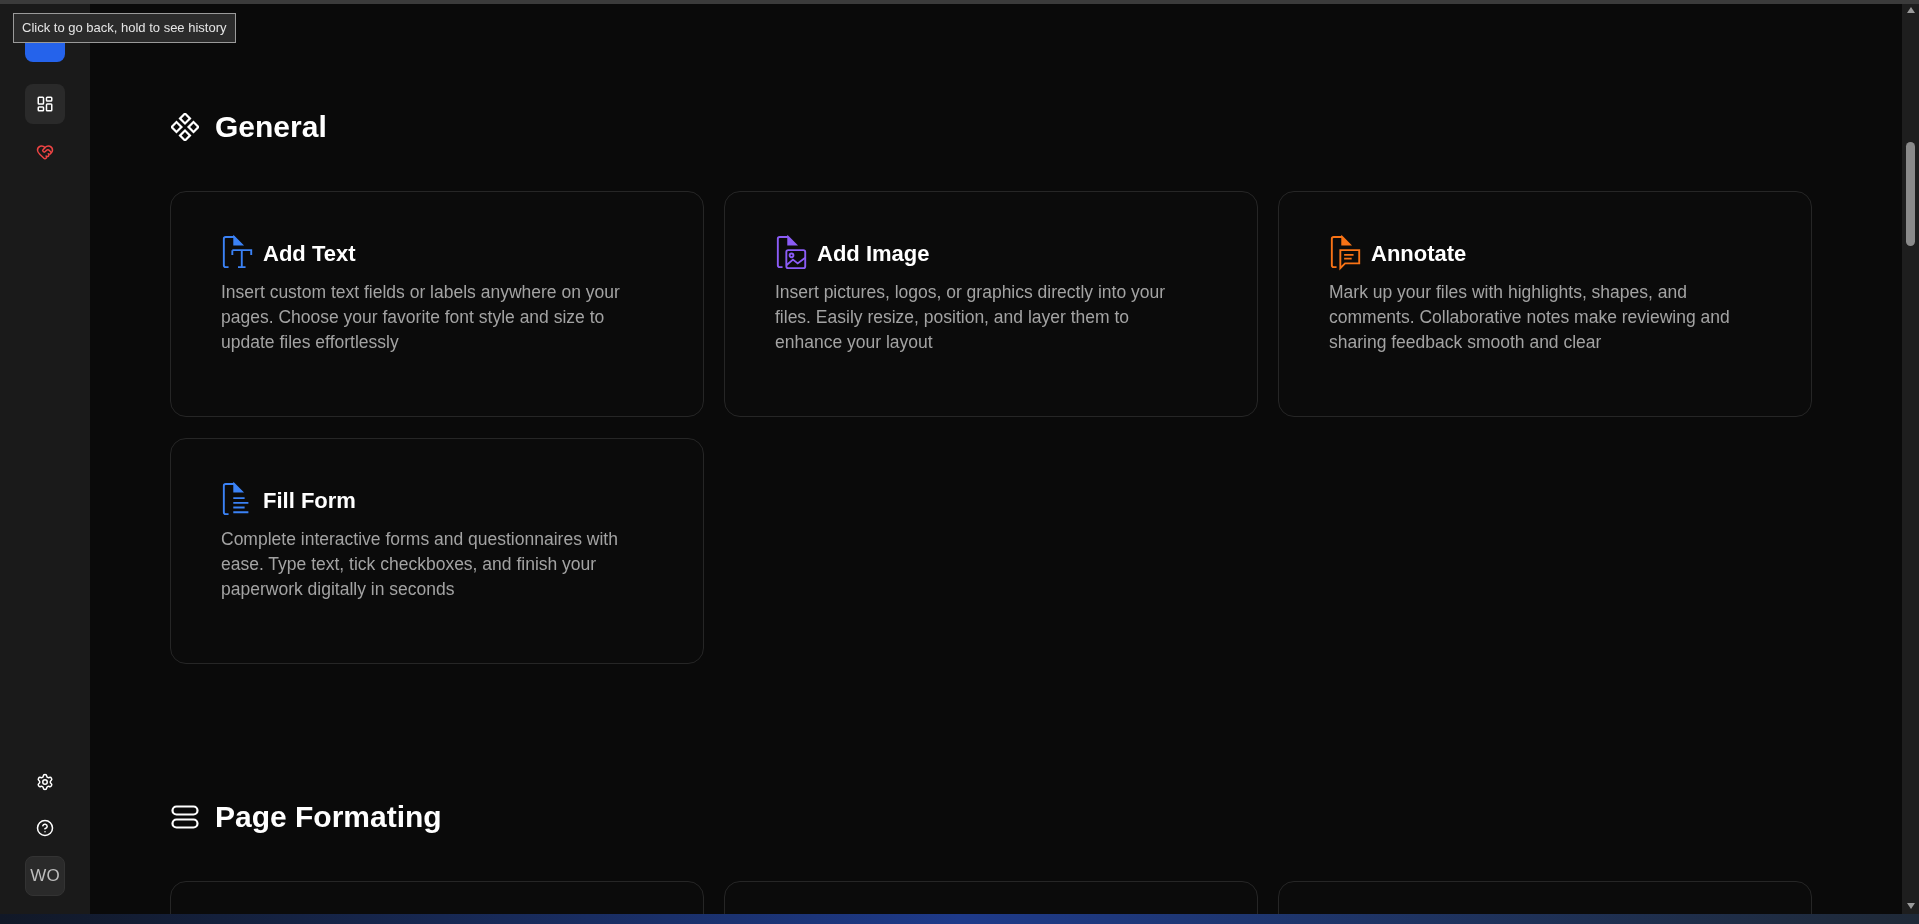 This screenshot has height=924, width=1919. Describe the element at coordinates (971, 317) in the screenshot. I see `card-description: Insert pictures, logos, or graphics directly into your files. Easily resize, position, and layer them to enhance your layout` at that location.